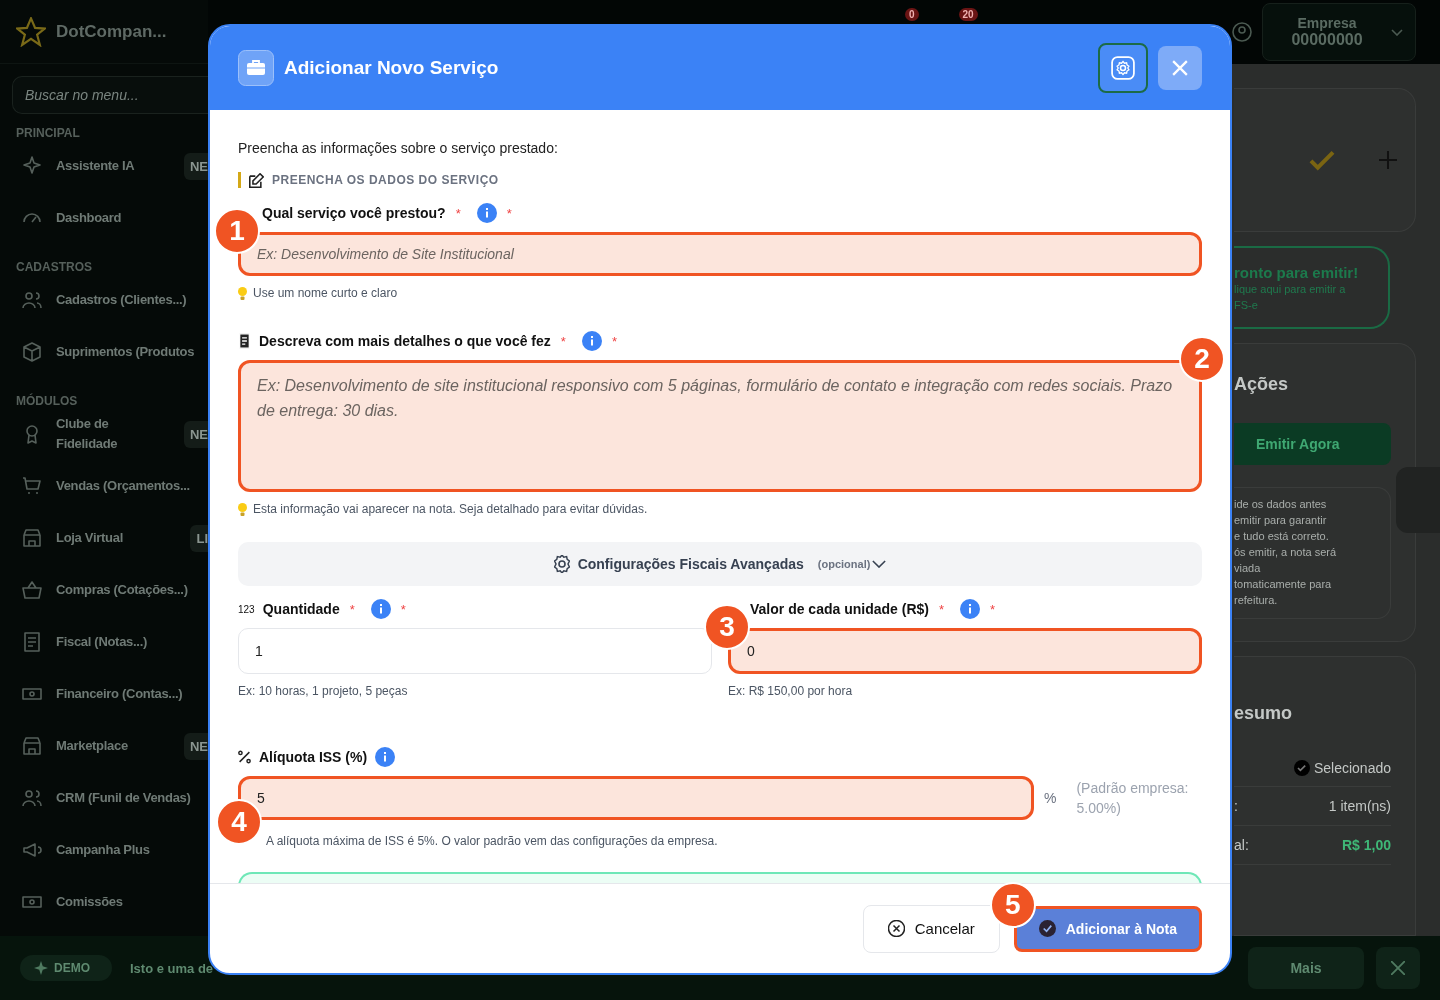 This screenshot has height=1000, width=1440. What do you see at coordinates (323, 691) in the screenshot?
I see `hint-text: Ex: 10 horas, 1 projeto, 5 peças` at bounding box center [323, 691].